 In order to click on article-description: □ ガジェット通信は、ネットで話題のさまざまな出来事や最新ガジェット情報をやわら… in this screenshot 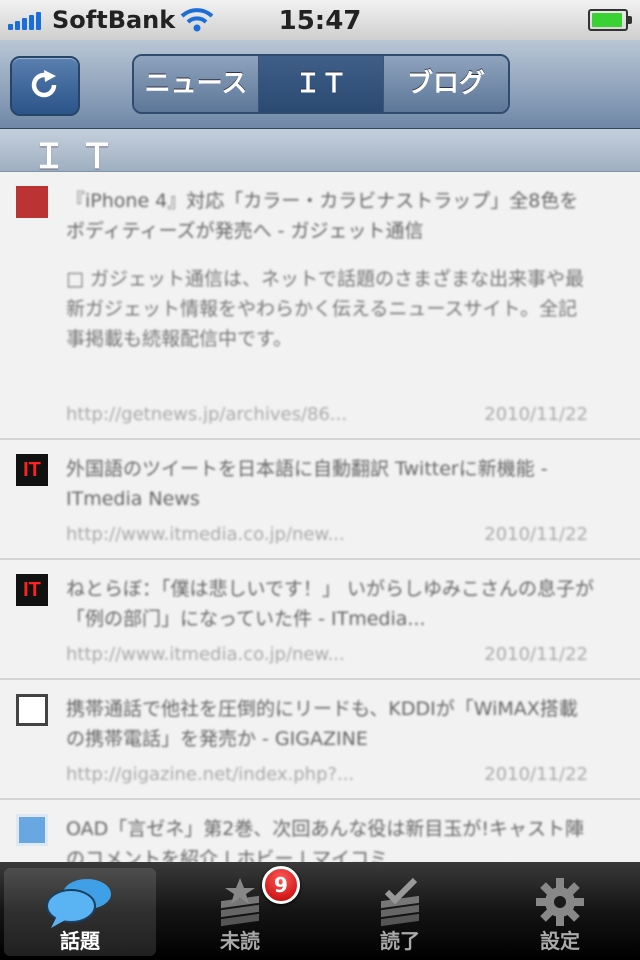, I will do `click(325, 309)`.